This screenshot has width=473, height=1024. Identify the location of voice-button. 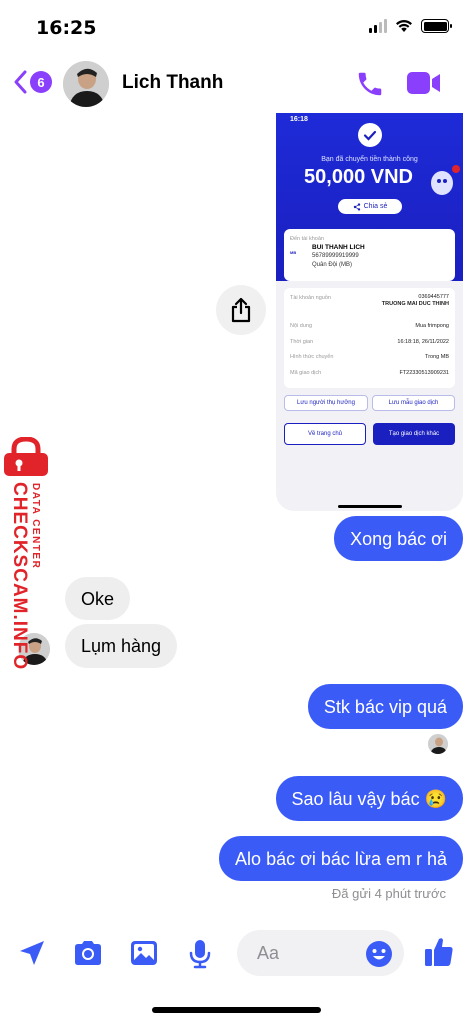
(200, 956).